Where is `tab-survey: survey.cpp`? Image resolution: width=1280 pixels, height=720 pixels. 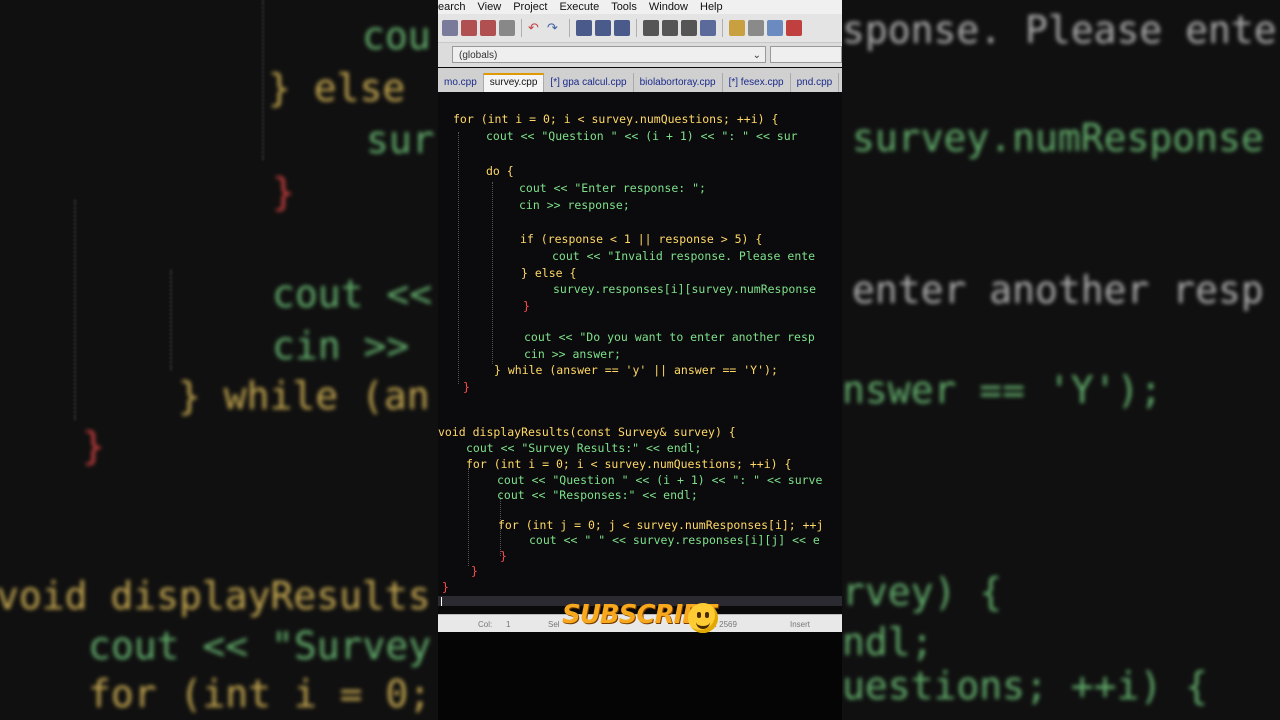 tab-survey: survey.cpp is located at coordinates (514, 82).